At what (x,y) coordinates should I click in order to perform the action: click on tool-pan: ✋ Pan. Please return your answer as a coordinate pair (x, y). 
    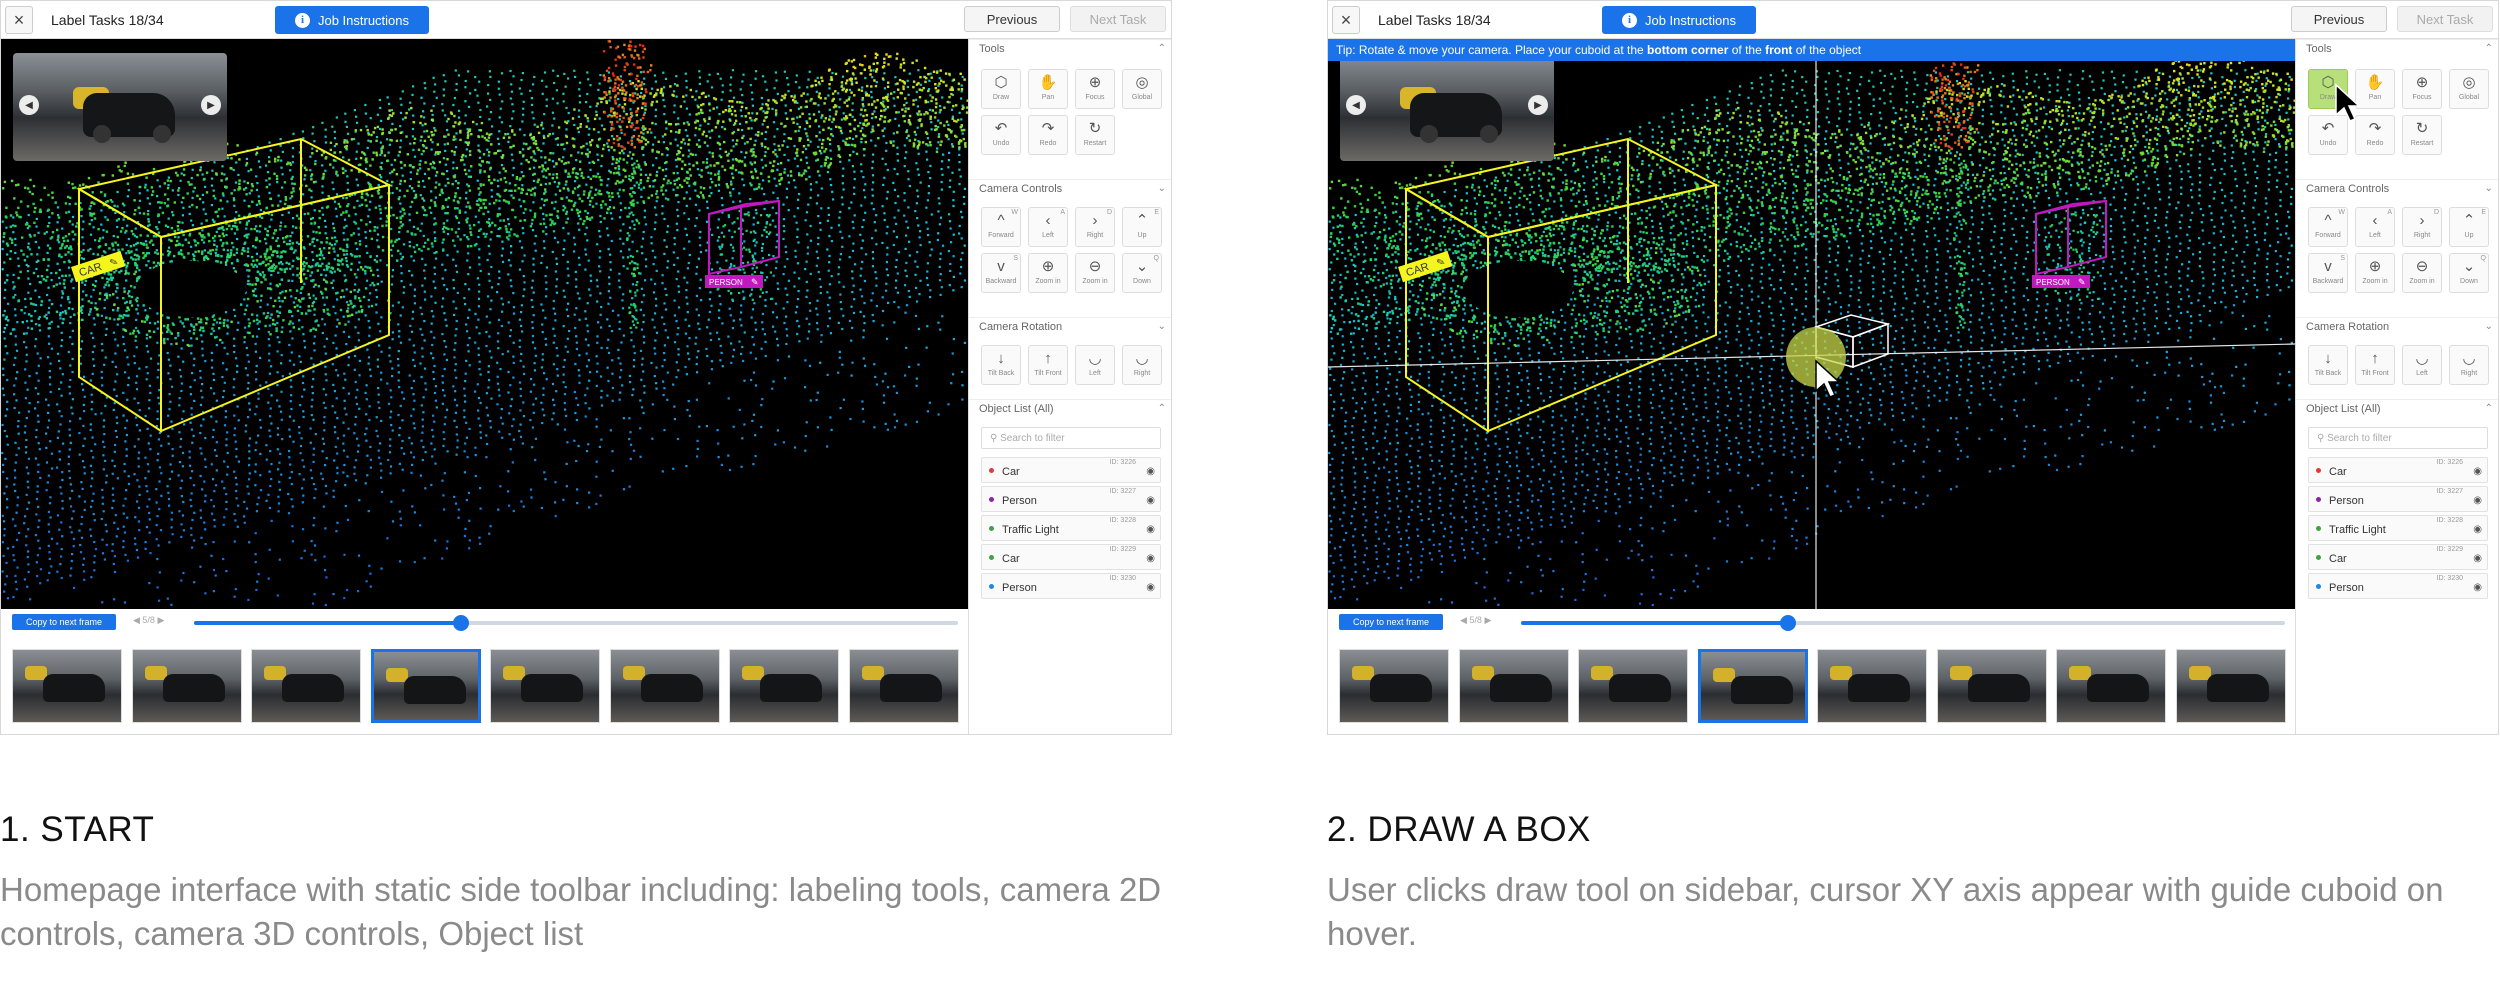
    Looking at the image, I should click on (1048, 89).